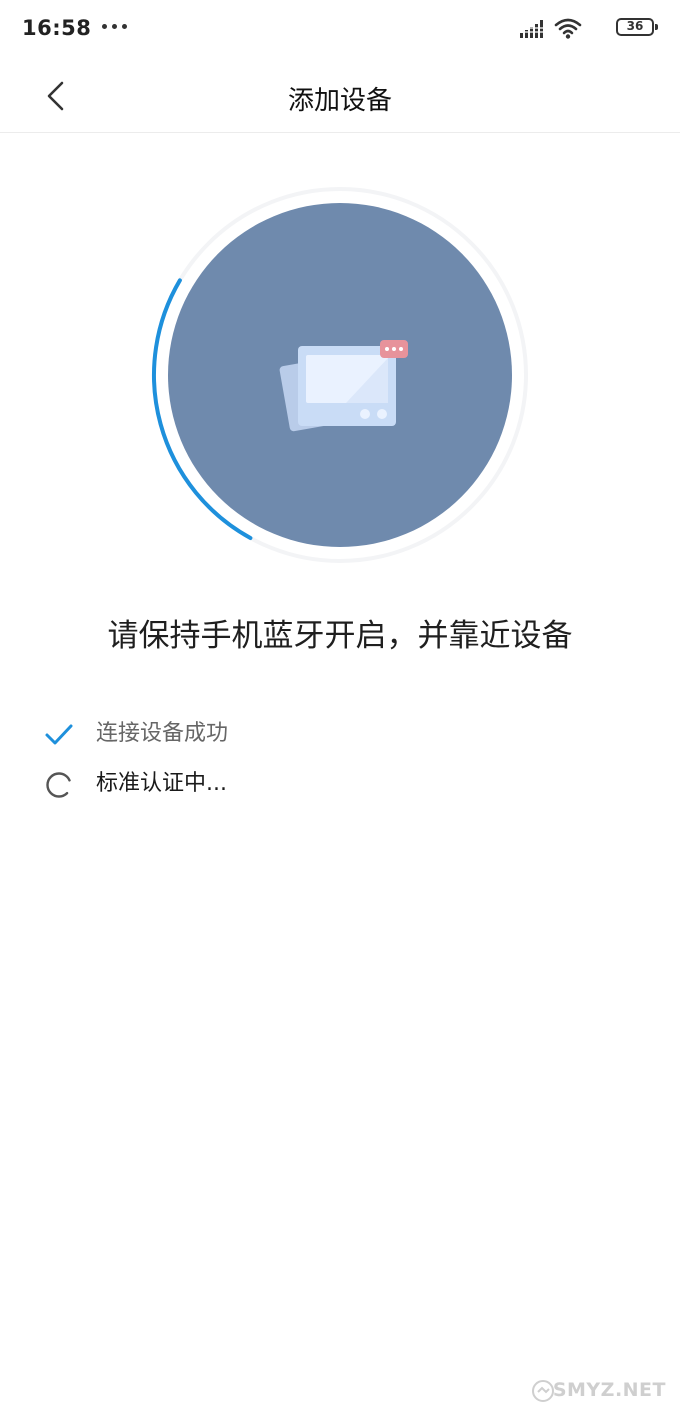  Describe the element at coordinates (115, 28) in the screenshot. I see `more-dots-icon` at that location.